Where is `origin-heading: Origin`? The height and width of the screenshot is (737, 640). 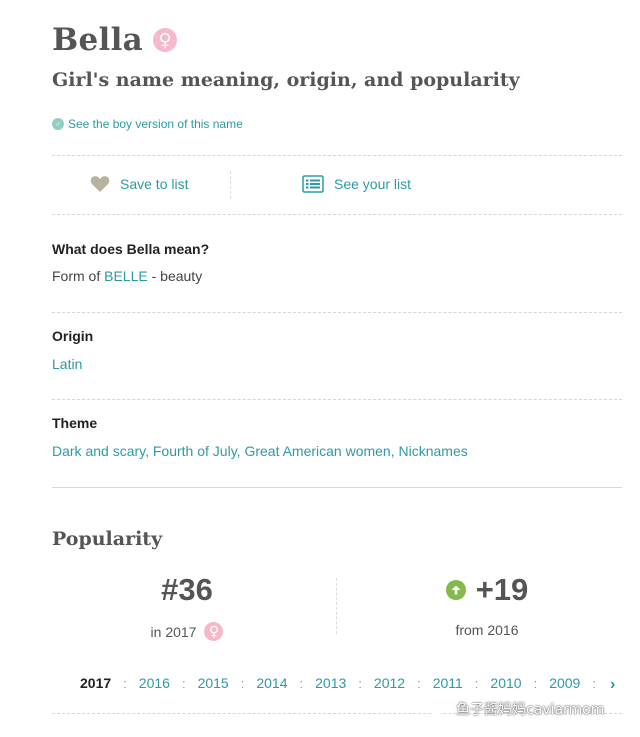
origin-heading: Origin is located at coordinates (73, 336).